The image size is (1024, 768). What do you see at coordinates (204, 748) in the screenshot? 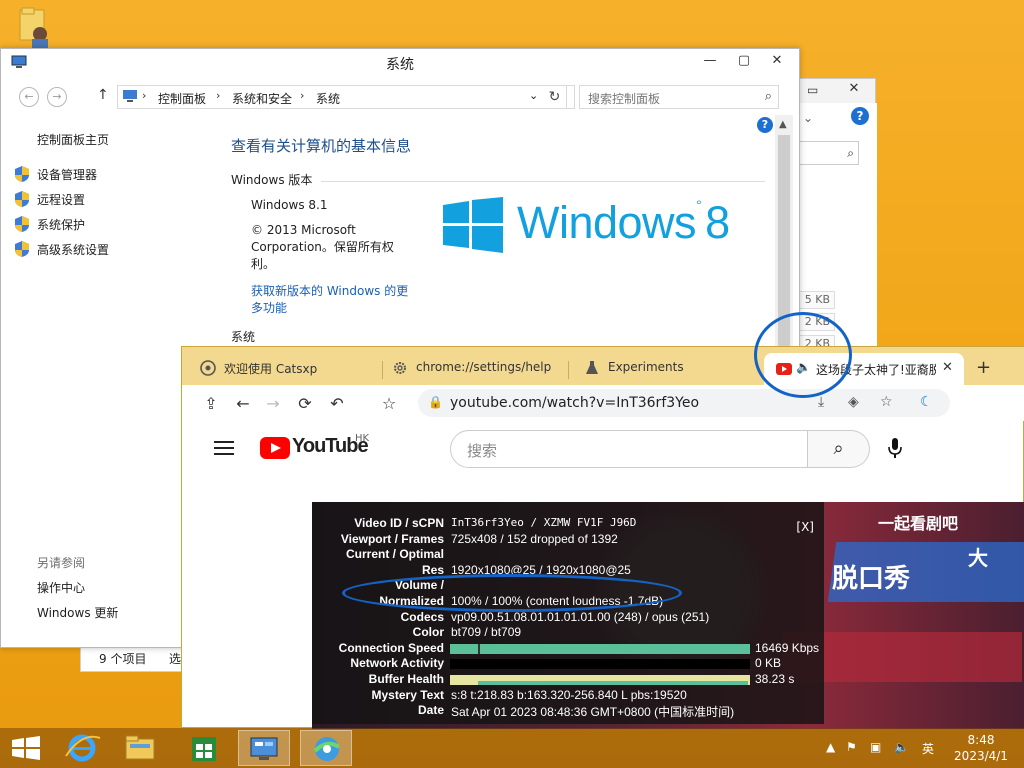
I see `store-icon` at bounding box center [204, 748].